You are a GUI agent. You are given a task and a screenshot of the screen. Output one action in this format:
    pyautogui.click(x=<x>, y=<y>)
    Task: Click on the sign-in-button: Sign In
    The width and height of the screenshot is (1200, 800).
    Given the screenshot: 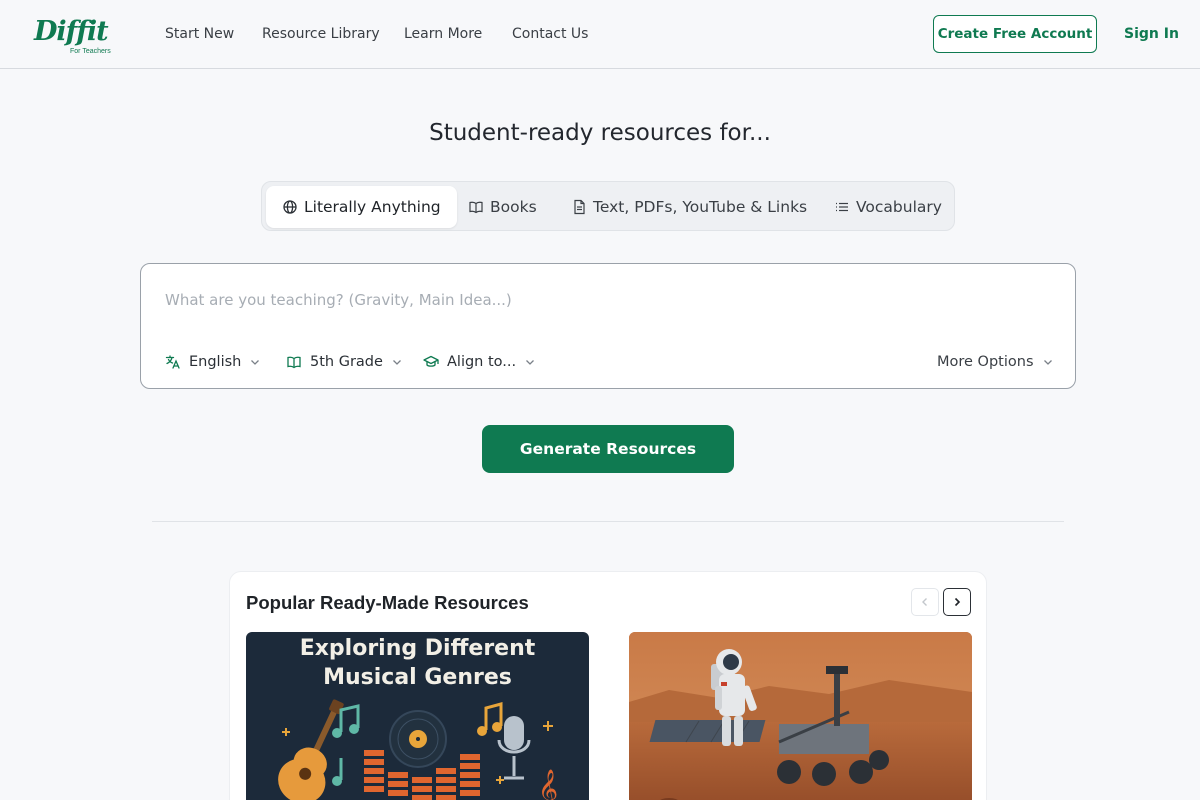 What is the action you would take?
    pyautogui.click(x=1151, y=34)
    